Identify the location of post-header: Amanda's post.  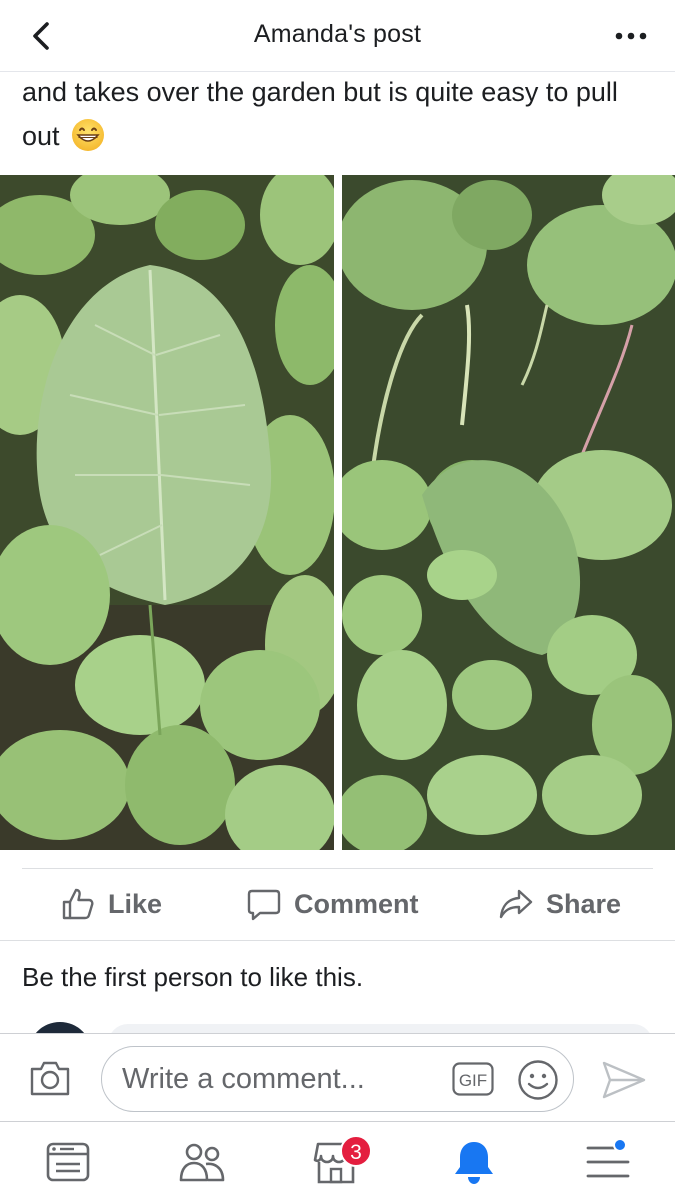
(337, 36).